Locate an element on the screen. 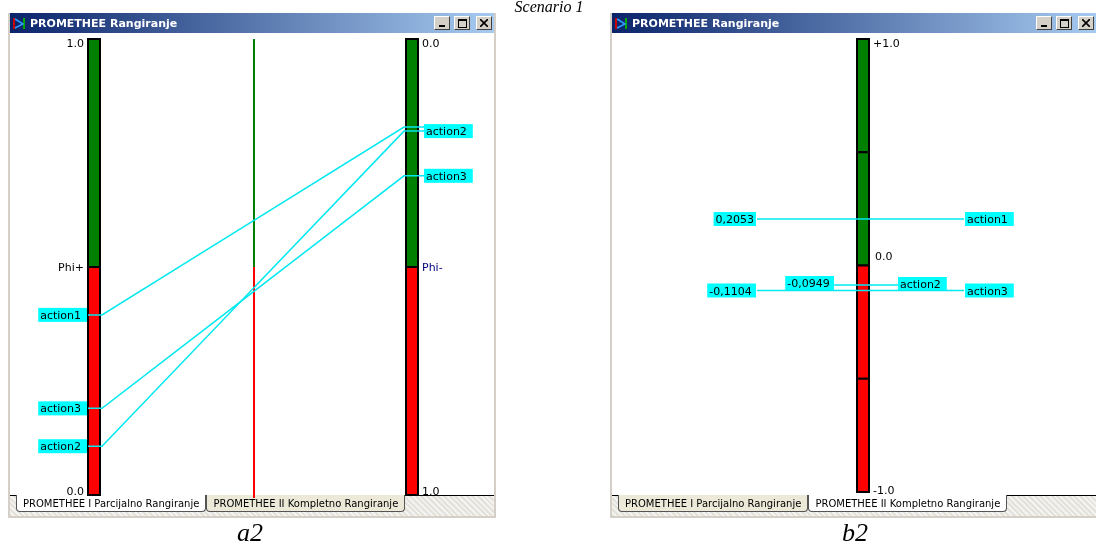 The height and width of the screenshot is (551, 1096). axis-tick-label: +1.0 is located at coordinates (886, 43).